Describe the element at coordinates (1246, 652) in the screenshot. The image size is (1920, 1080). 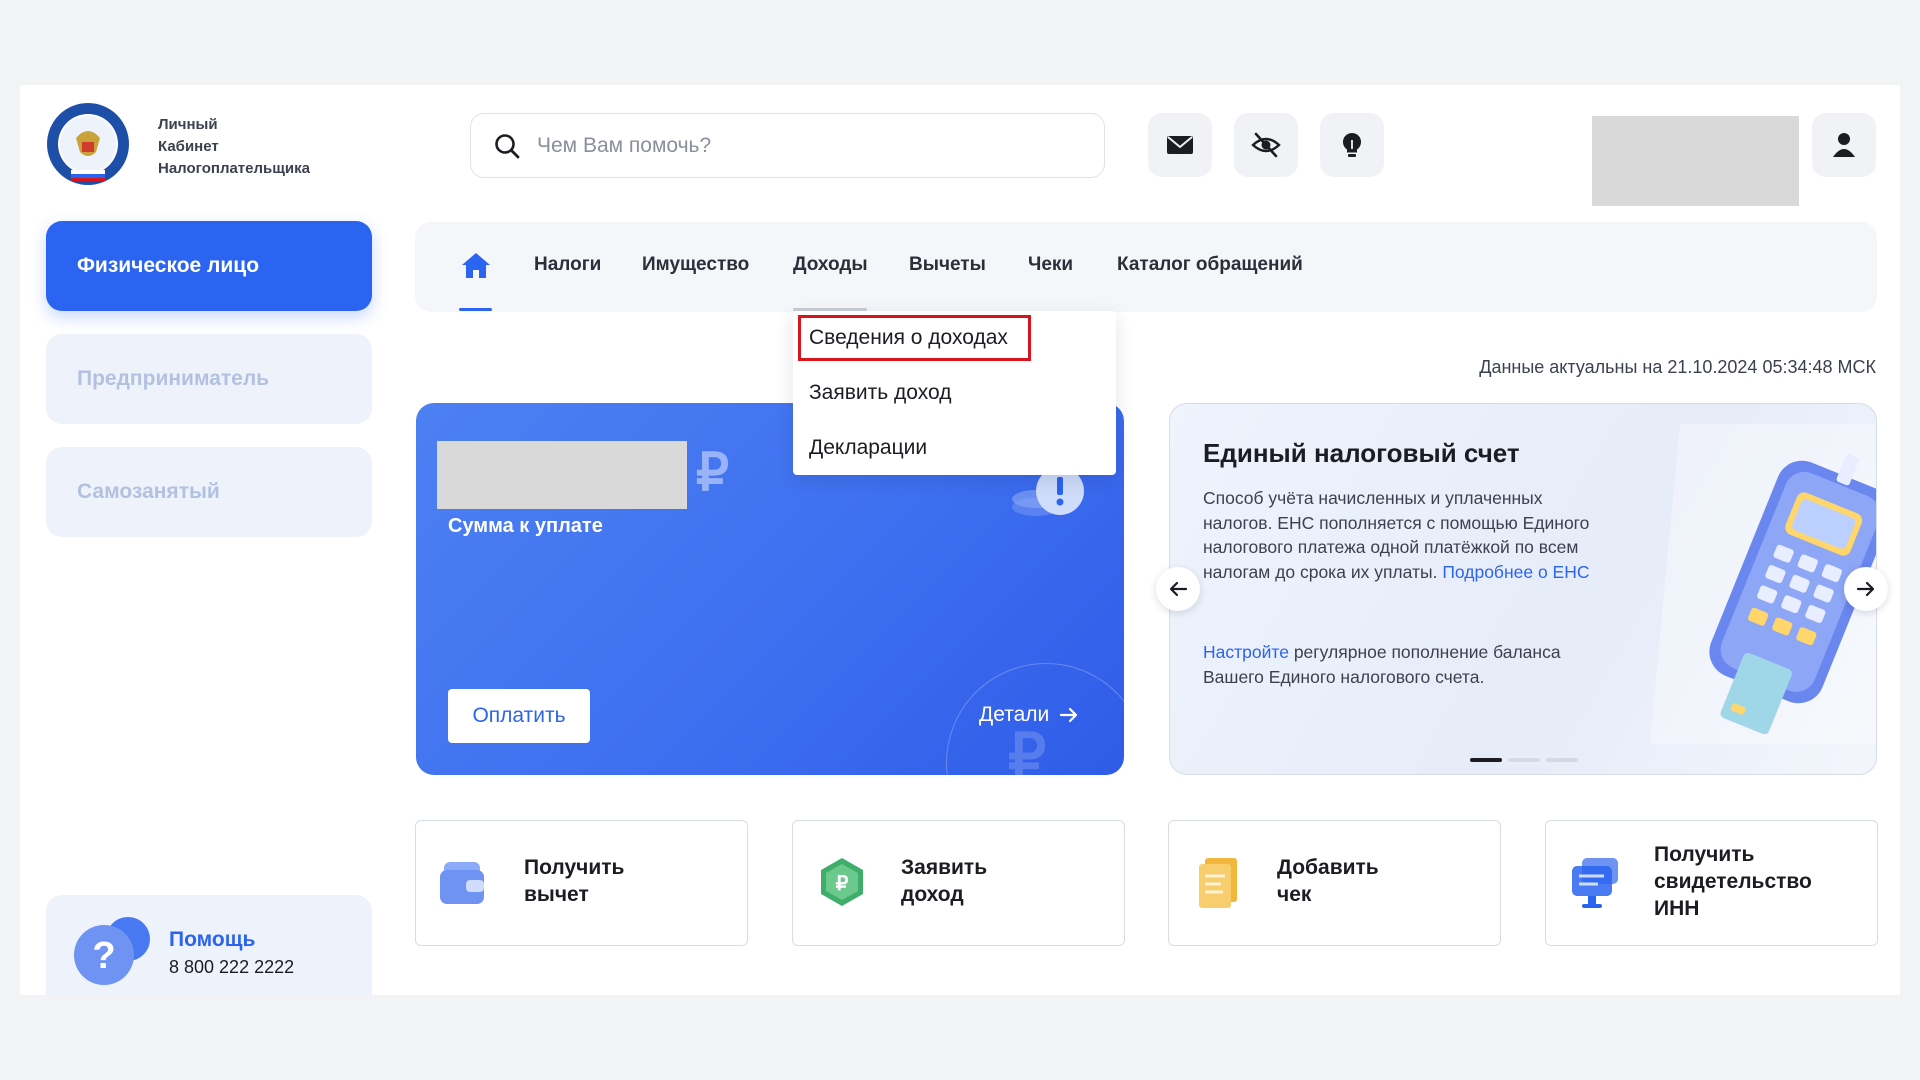
I see `ens-setup-link: Настройте` at that location.